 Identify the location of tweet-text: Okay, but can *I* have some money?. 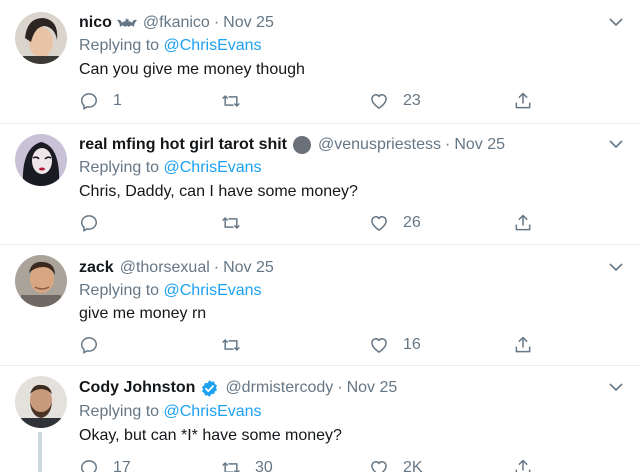
(210, 435).